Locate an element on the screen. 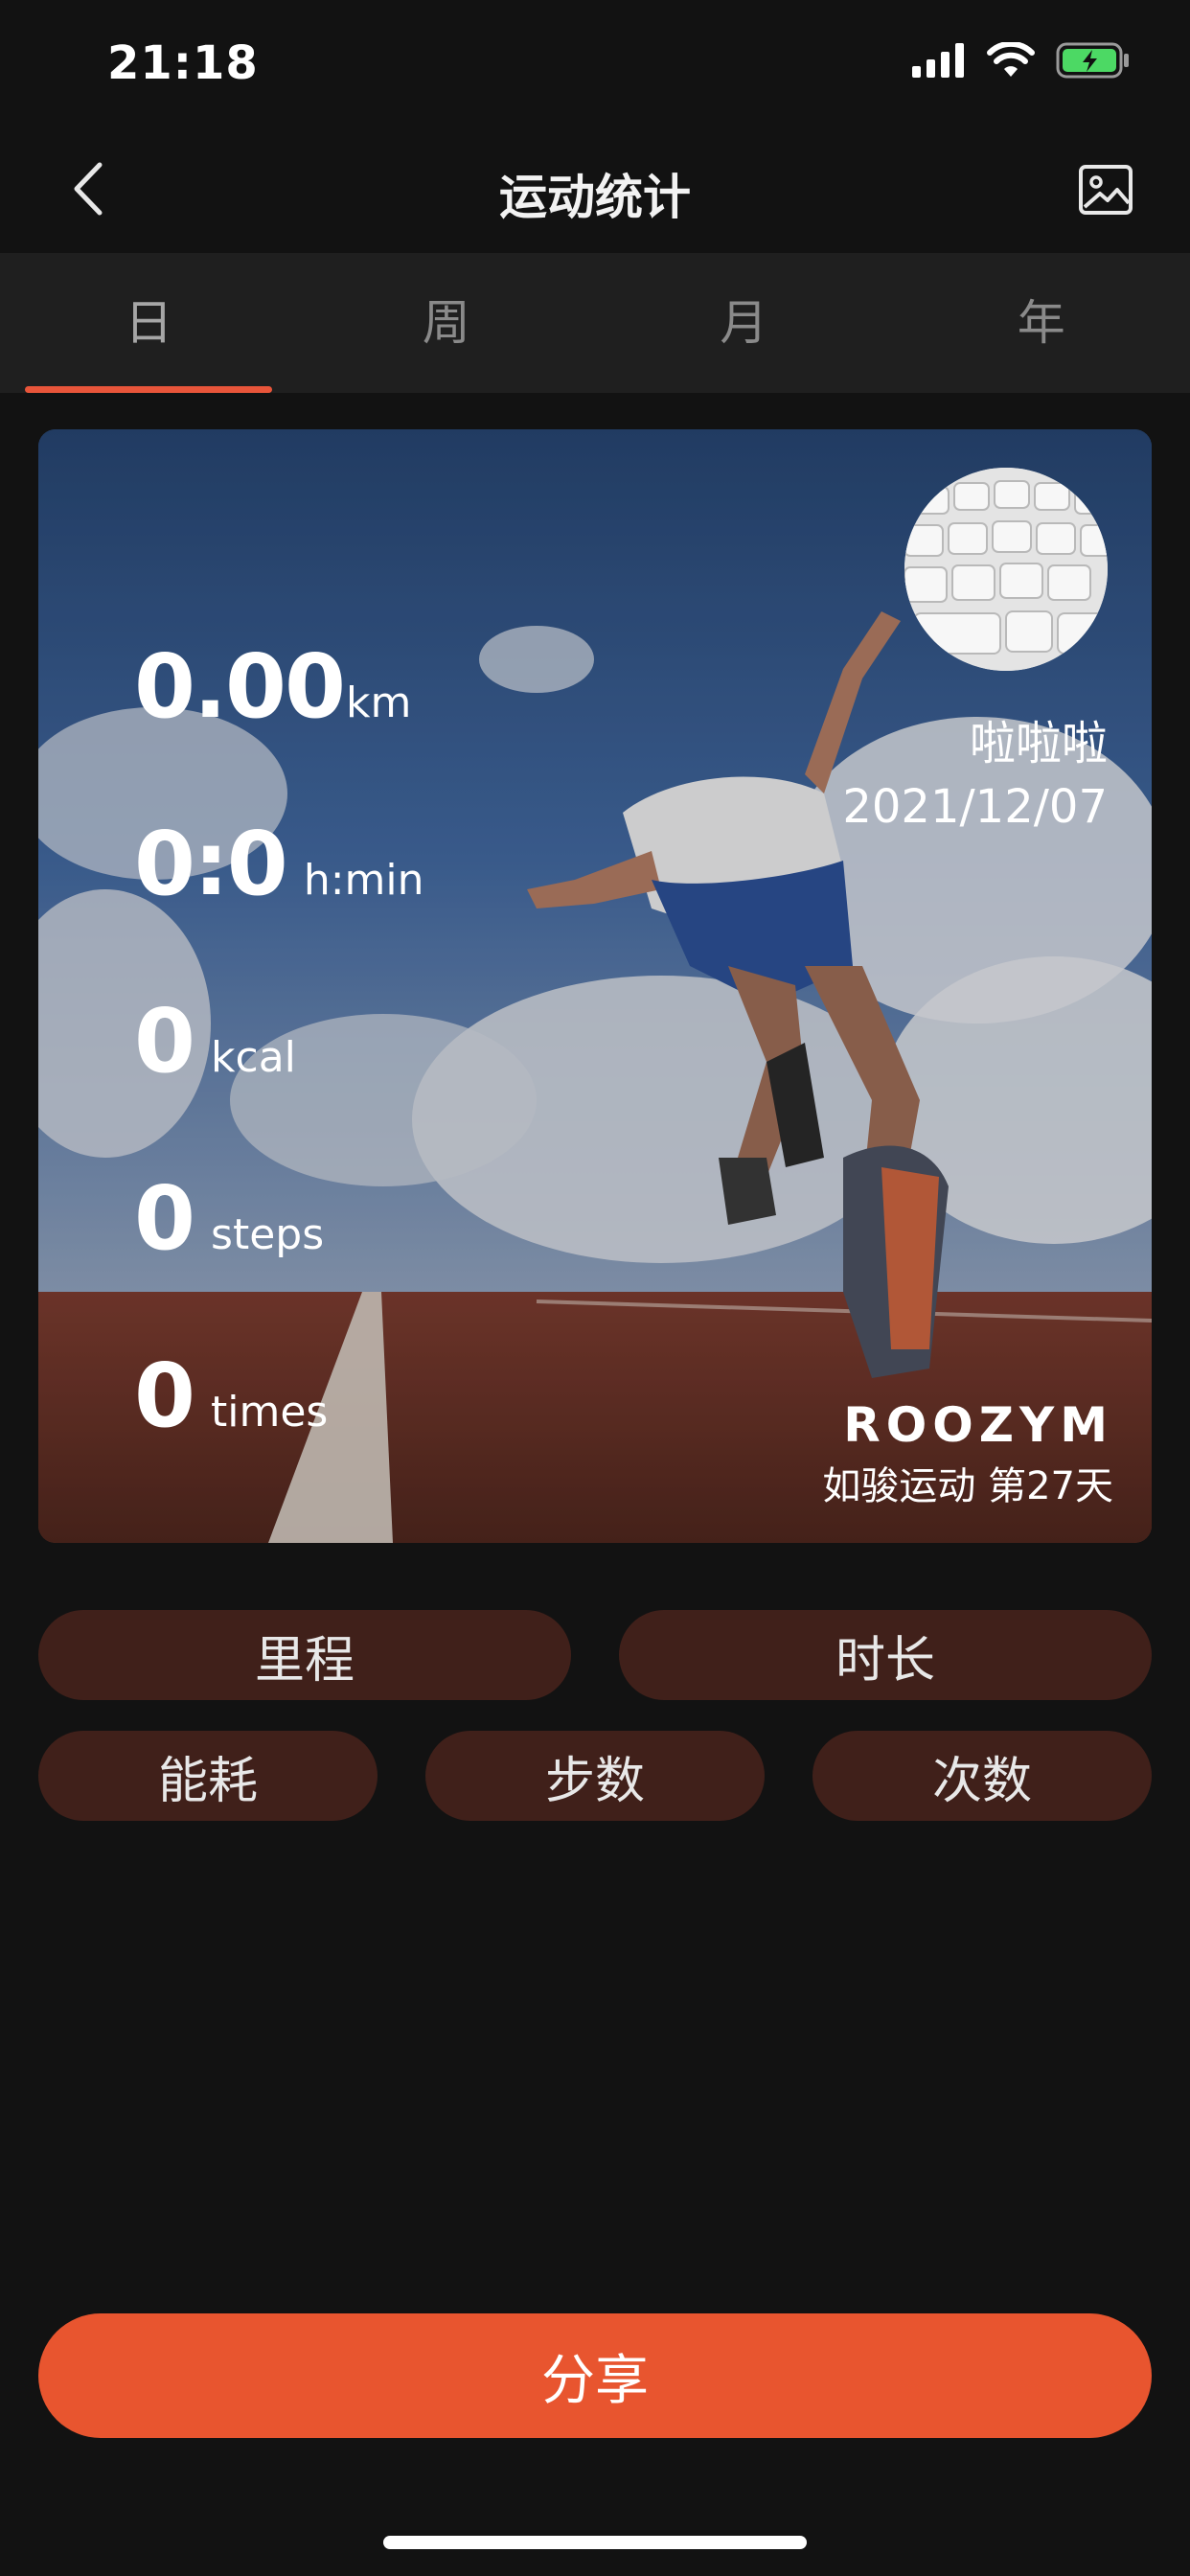 This screenshot has width=1190, height=2576. tab-week: 周 is located at coordinates (447, 323).